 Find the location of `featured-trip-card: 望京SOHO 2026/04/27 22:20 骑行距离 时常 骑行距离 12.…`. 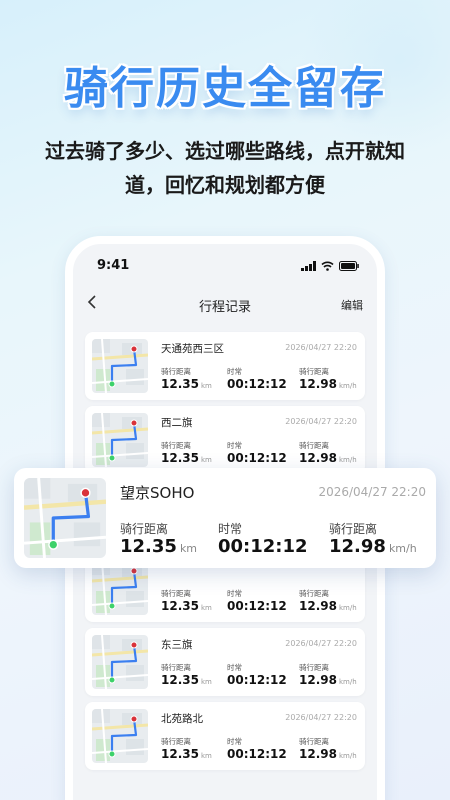

featured-trip-card: 望京SOHO 2026/04/27 22:20 骑行距离 时常 骑行距离 12.… is located at coordinates (225, 518).